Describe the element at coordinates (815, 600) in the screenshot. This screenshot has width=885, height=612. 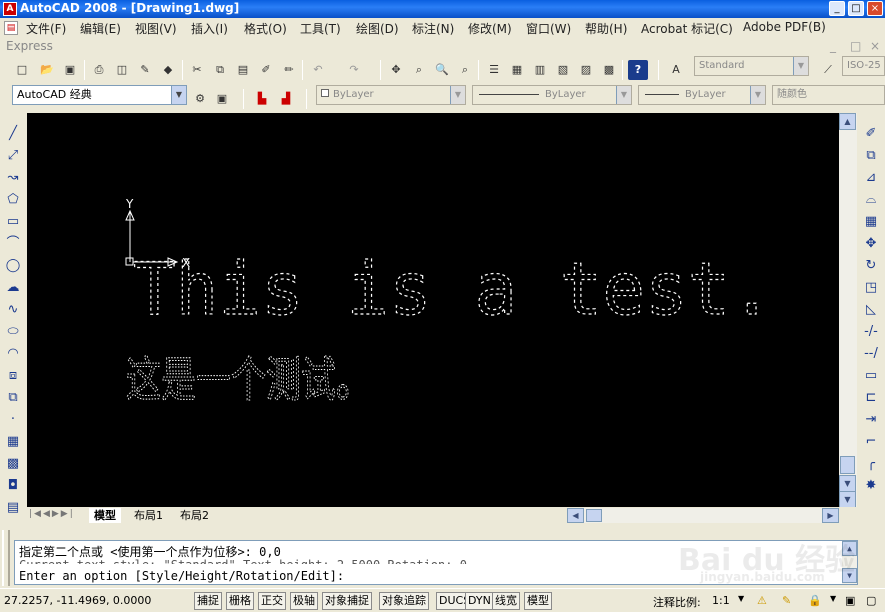
I see `lock-icon: 🔒` at that location.